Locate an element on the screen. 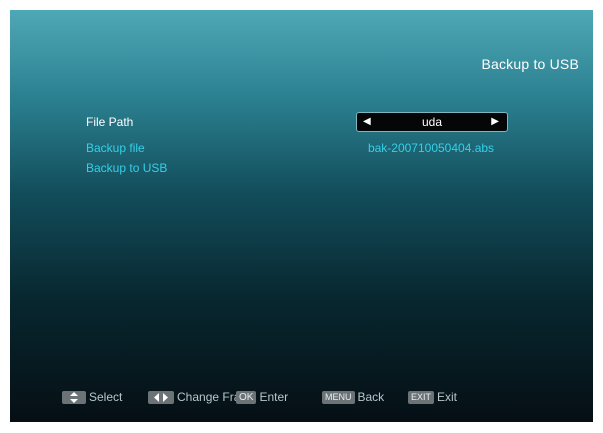 The height and width of the screenshot is (433, 603). file-path-selector: ◀ uda ▶ is located at coordinates (432, 122).